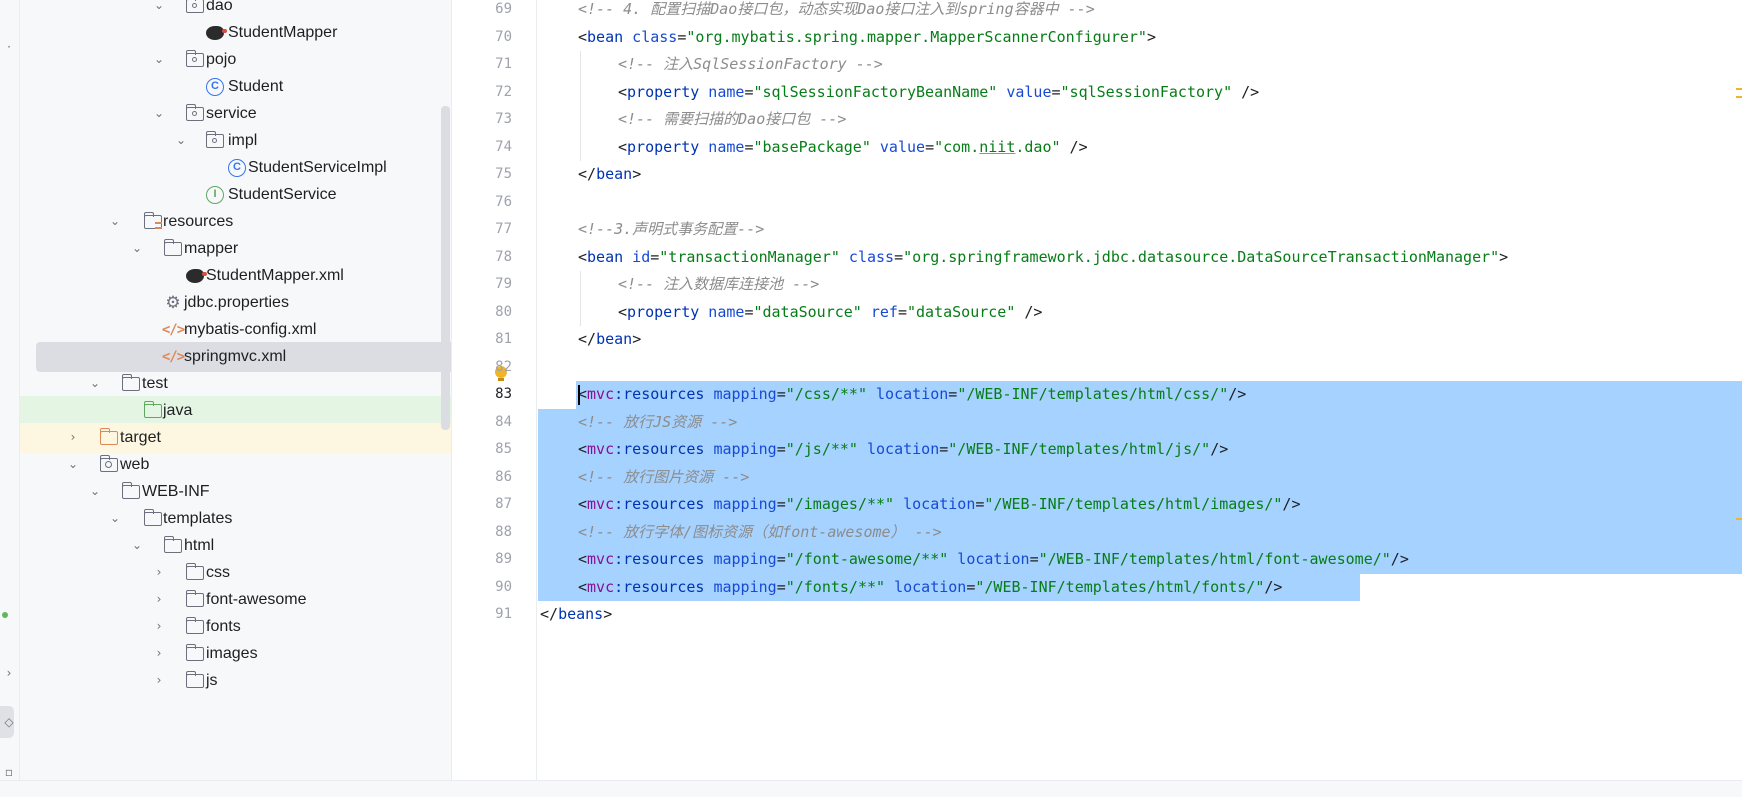 The height and width of the screenshot is (797, 1742). What do you see at coordinates (750, 64) in the screenshot?
I see `code-line: <!-- 注入SqlSessionFactory -->` at bounding box center [750, 64].